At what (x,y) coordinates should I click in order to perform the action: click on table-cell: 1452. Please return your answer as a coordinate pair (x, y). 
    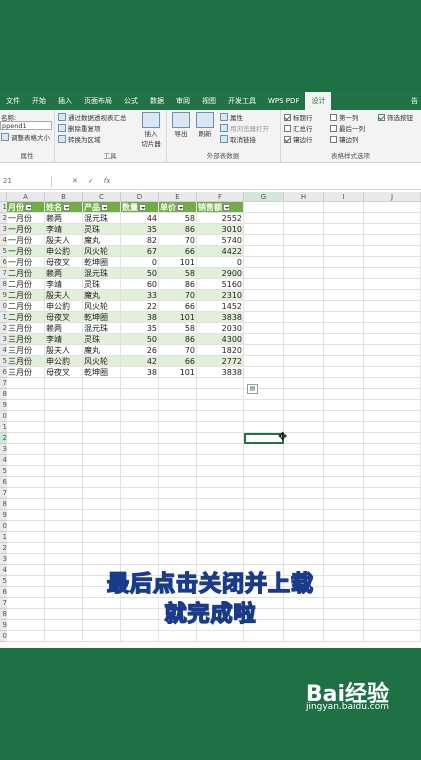
    Looking at the image, I should click on (220, 306).